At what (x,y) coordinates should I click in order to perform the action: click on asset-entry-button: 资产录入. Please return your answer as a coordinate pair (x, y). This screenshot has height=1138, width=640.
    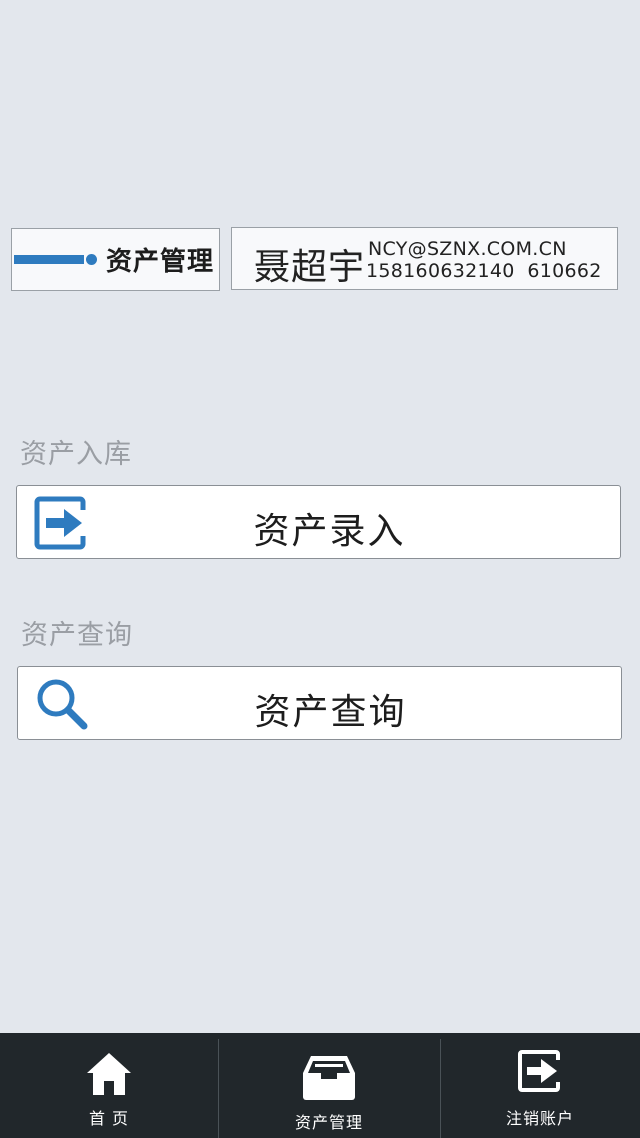
    Looking at the image, I should click on (318, 522).